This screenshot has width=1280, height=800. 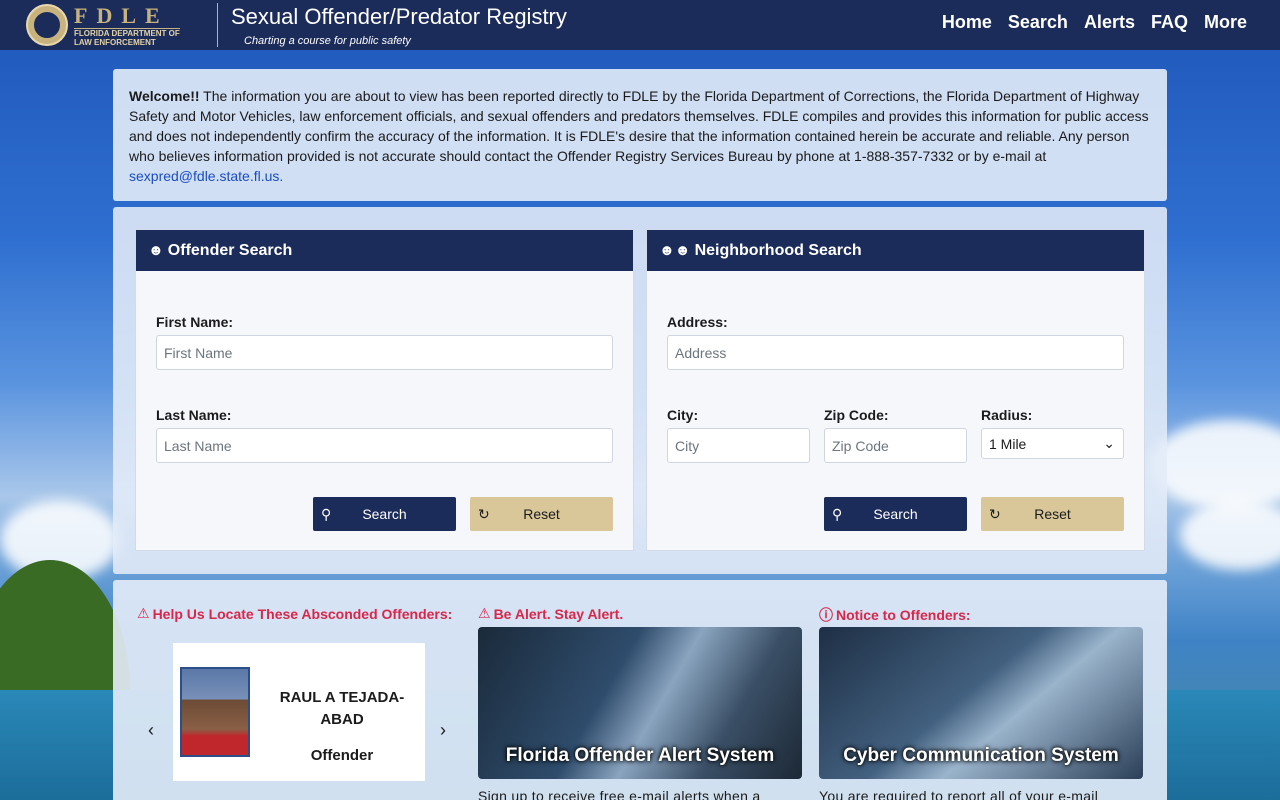 I want to click on chevron-down-icon: ⌄, so click(x=1109, y=443).